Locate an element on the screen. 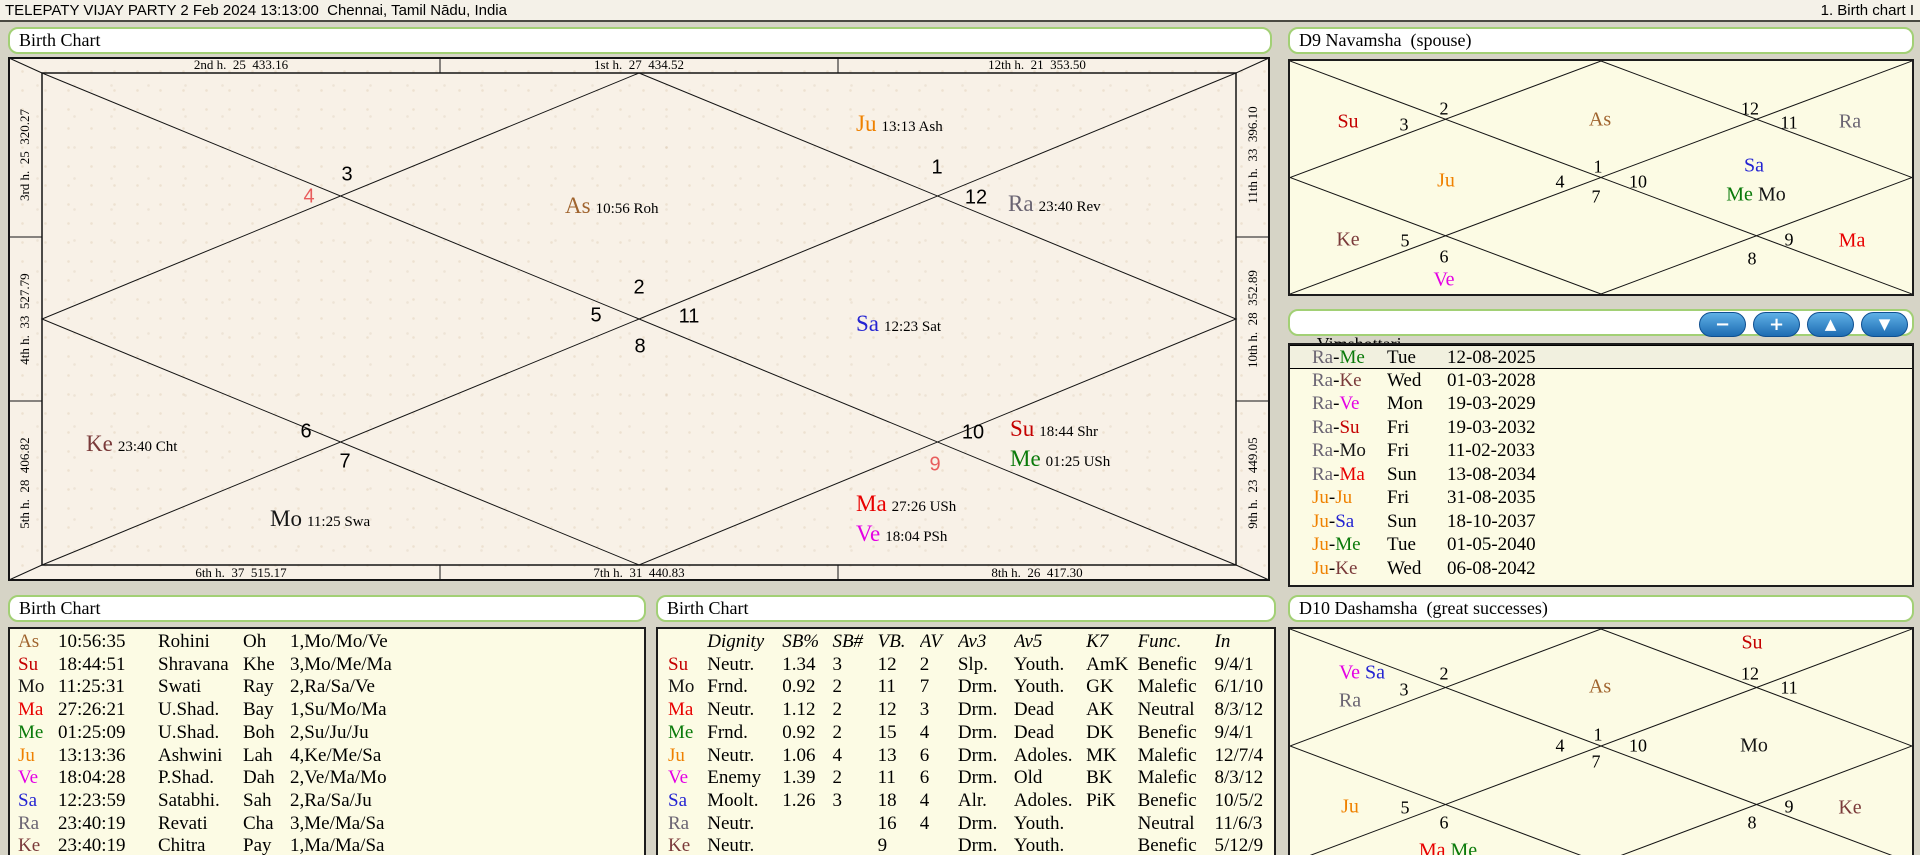 This screenshot has height=855, width=1920. planet-code-ke: Ke is located at coordinates (99, 443).